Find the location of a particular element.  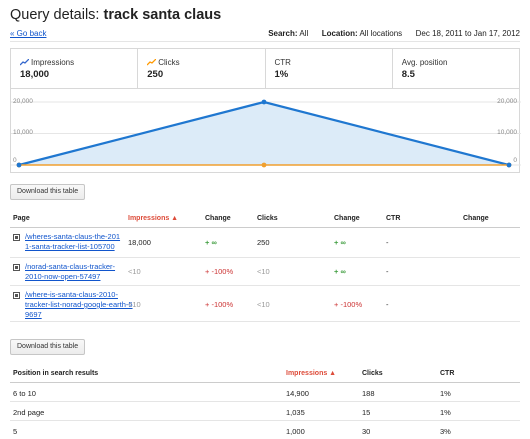

clicks-value: 15 is located at coordinates (366, 412).